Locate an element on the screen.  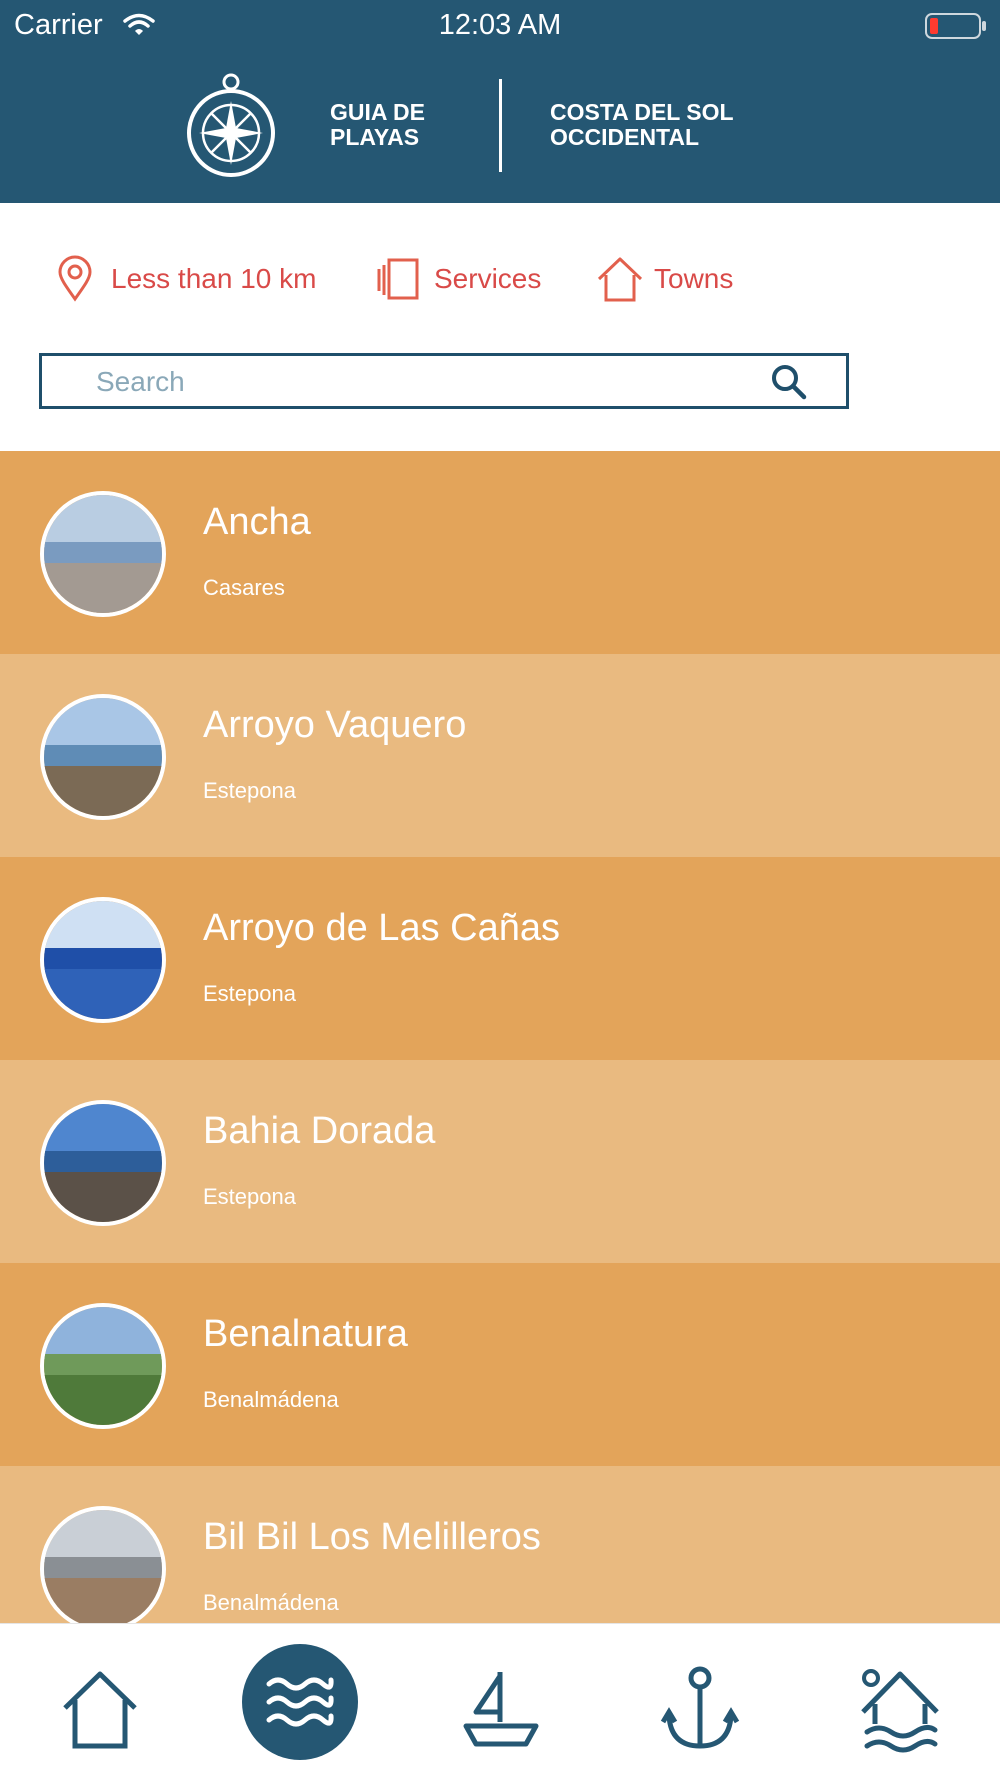
sailboat-icon is located at coordinates (501, 1709).